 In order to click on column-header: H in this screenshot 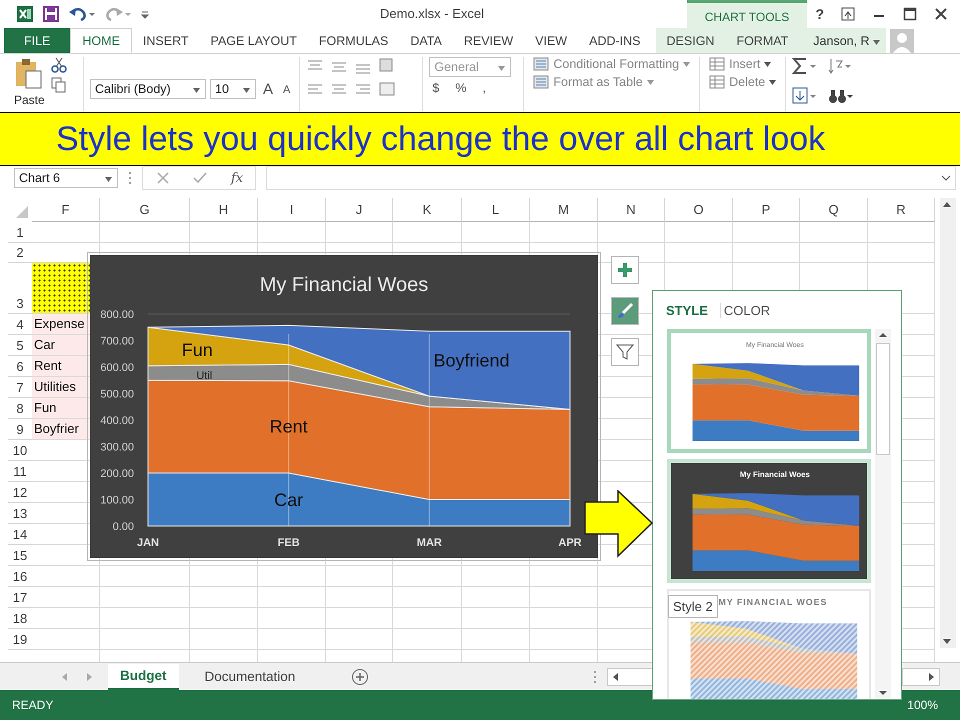, I will do `click(224, 210)`.